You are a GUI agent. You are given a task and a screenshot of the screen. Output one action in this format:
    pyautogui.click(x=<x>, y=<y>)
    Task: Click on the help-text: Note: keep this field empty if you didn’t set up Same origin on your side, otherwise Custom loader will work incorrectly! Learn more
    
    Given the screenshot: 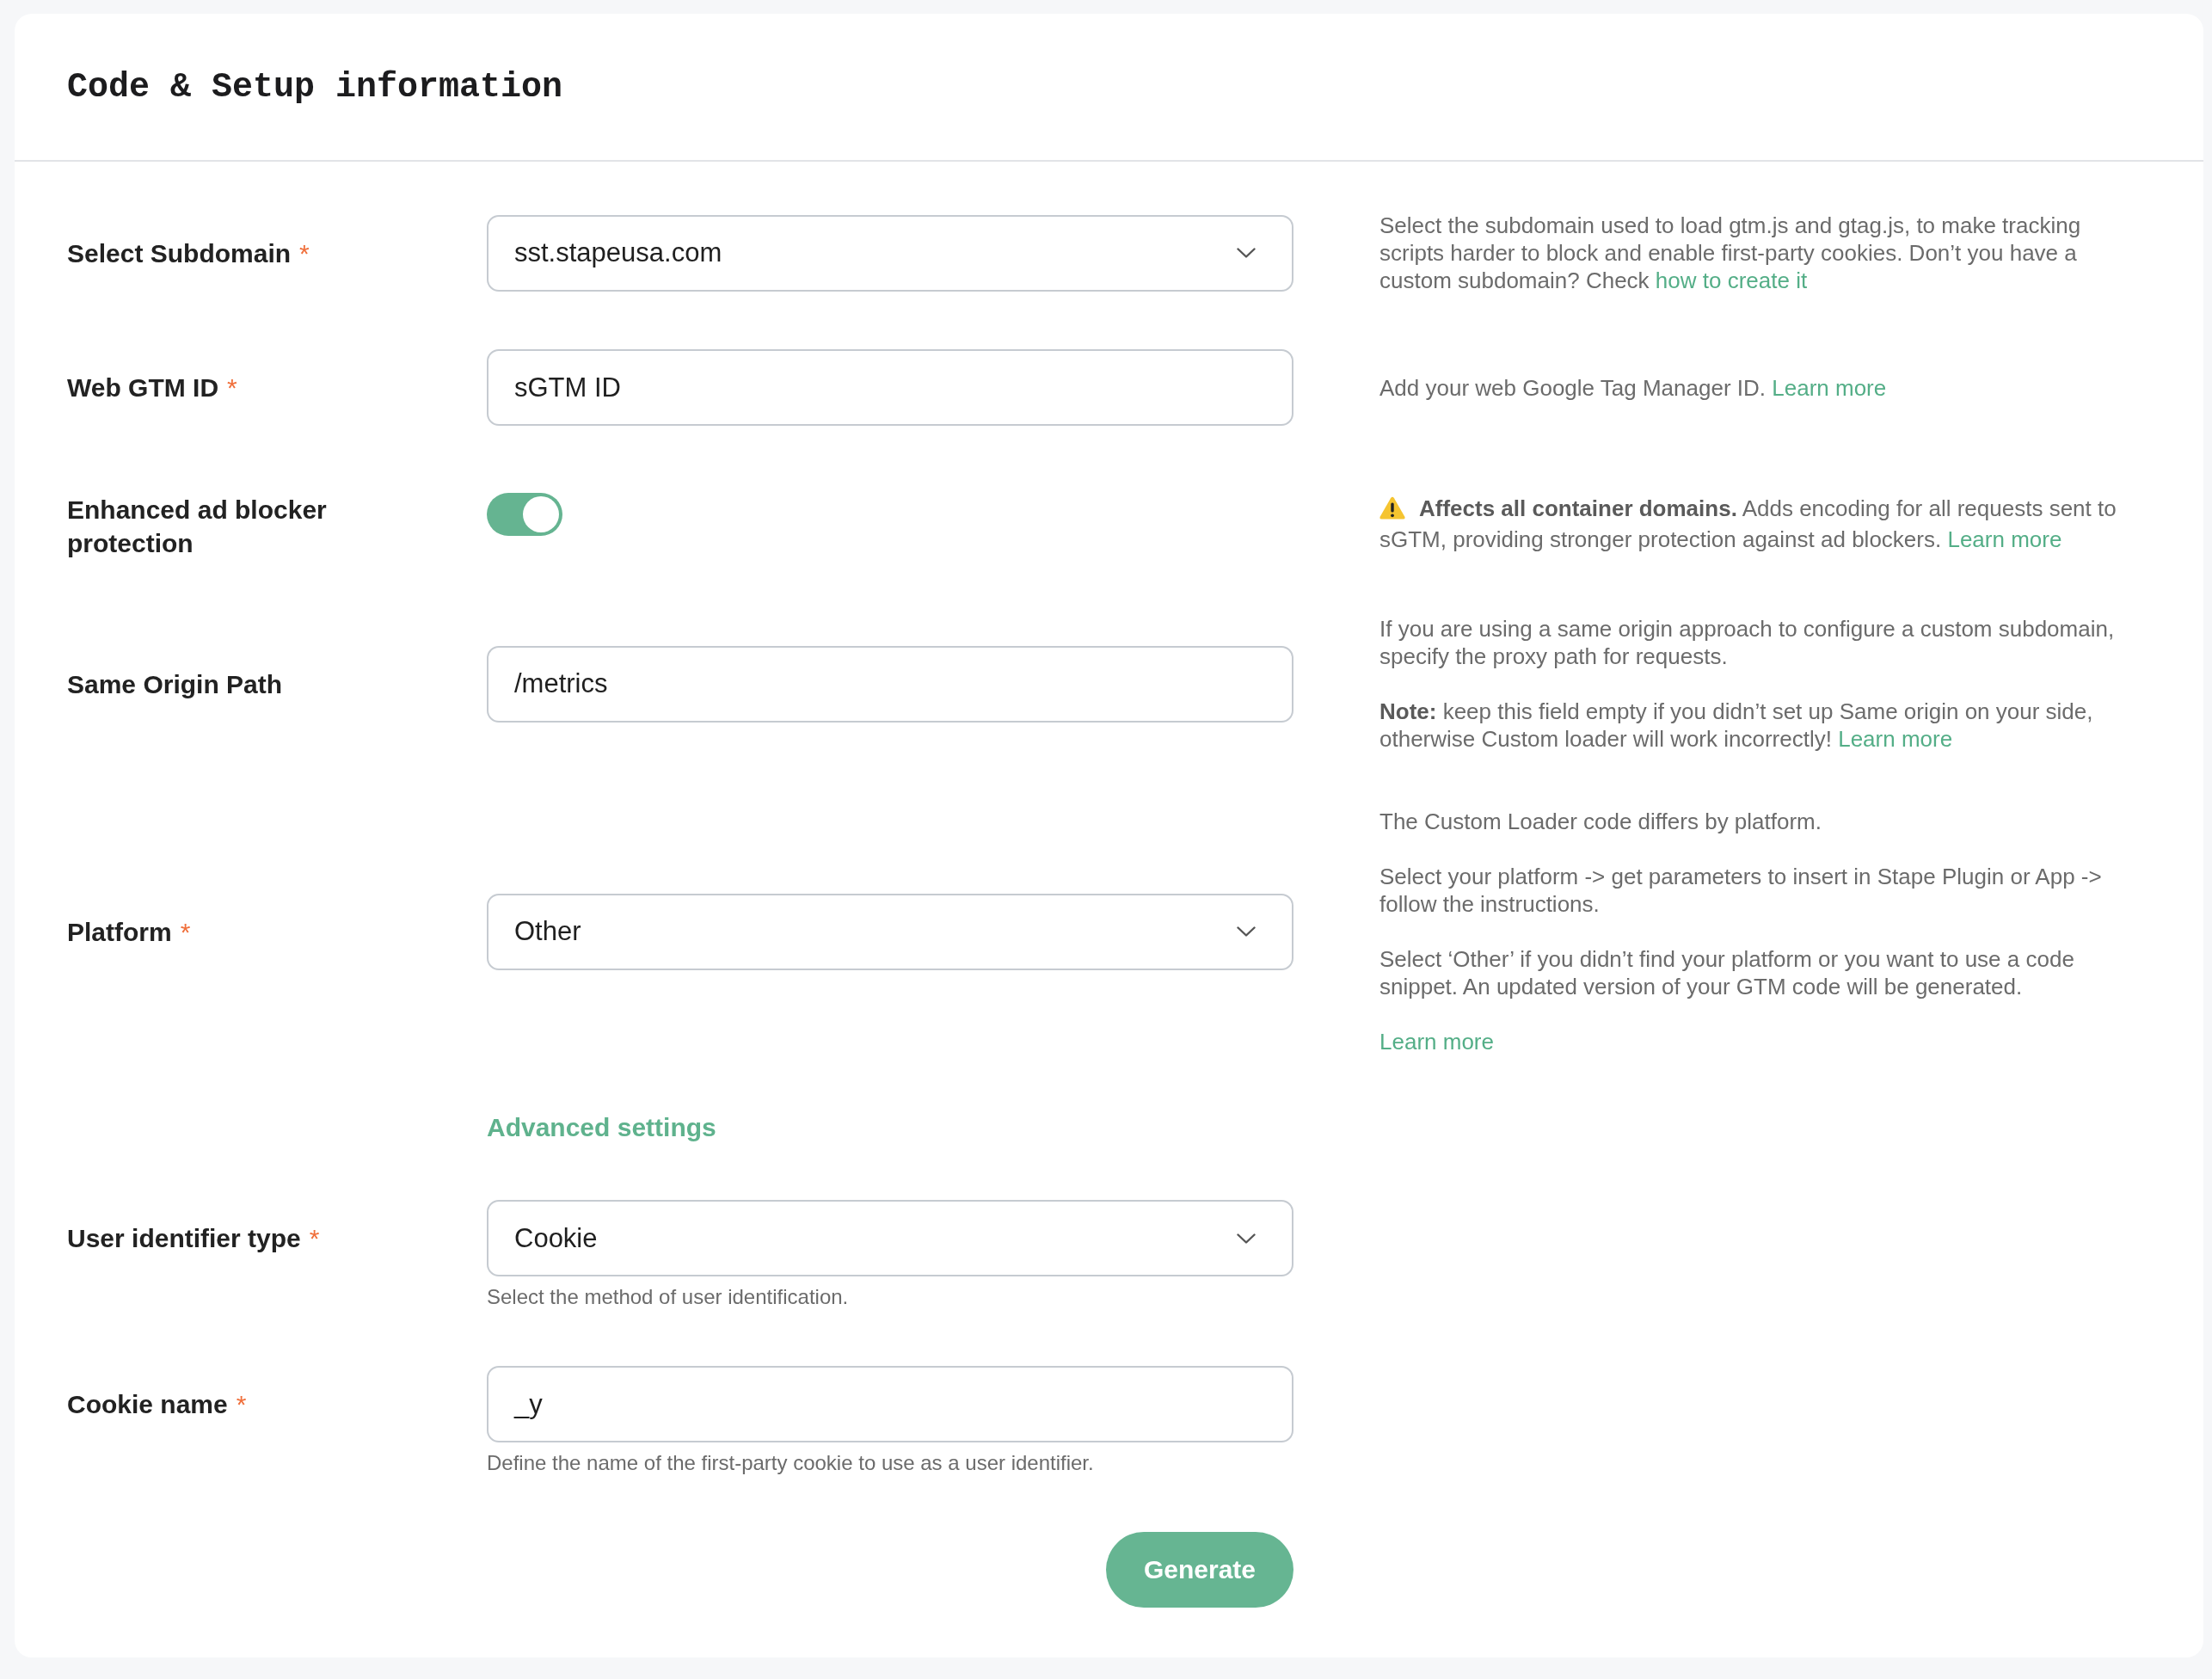 What is the action you would take?
    pyautogui.click(x=1736, y=726)
    